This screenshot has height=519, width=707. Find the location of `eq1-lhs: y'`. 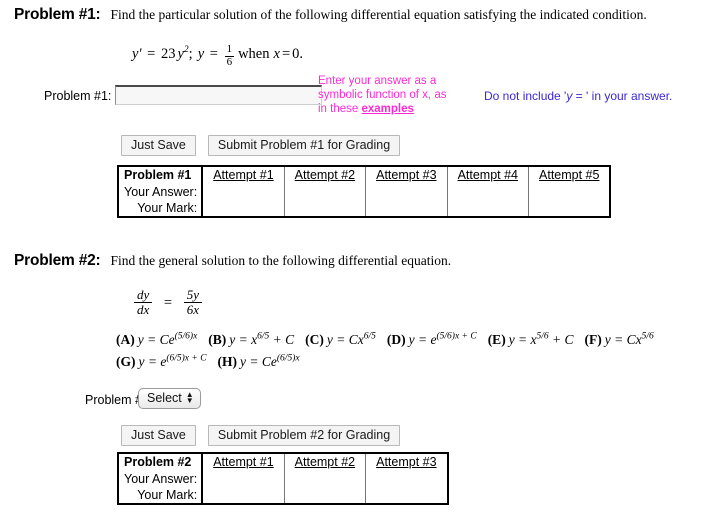

eq1-lhs: y' is located at coordinates (137, 54).